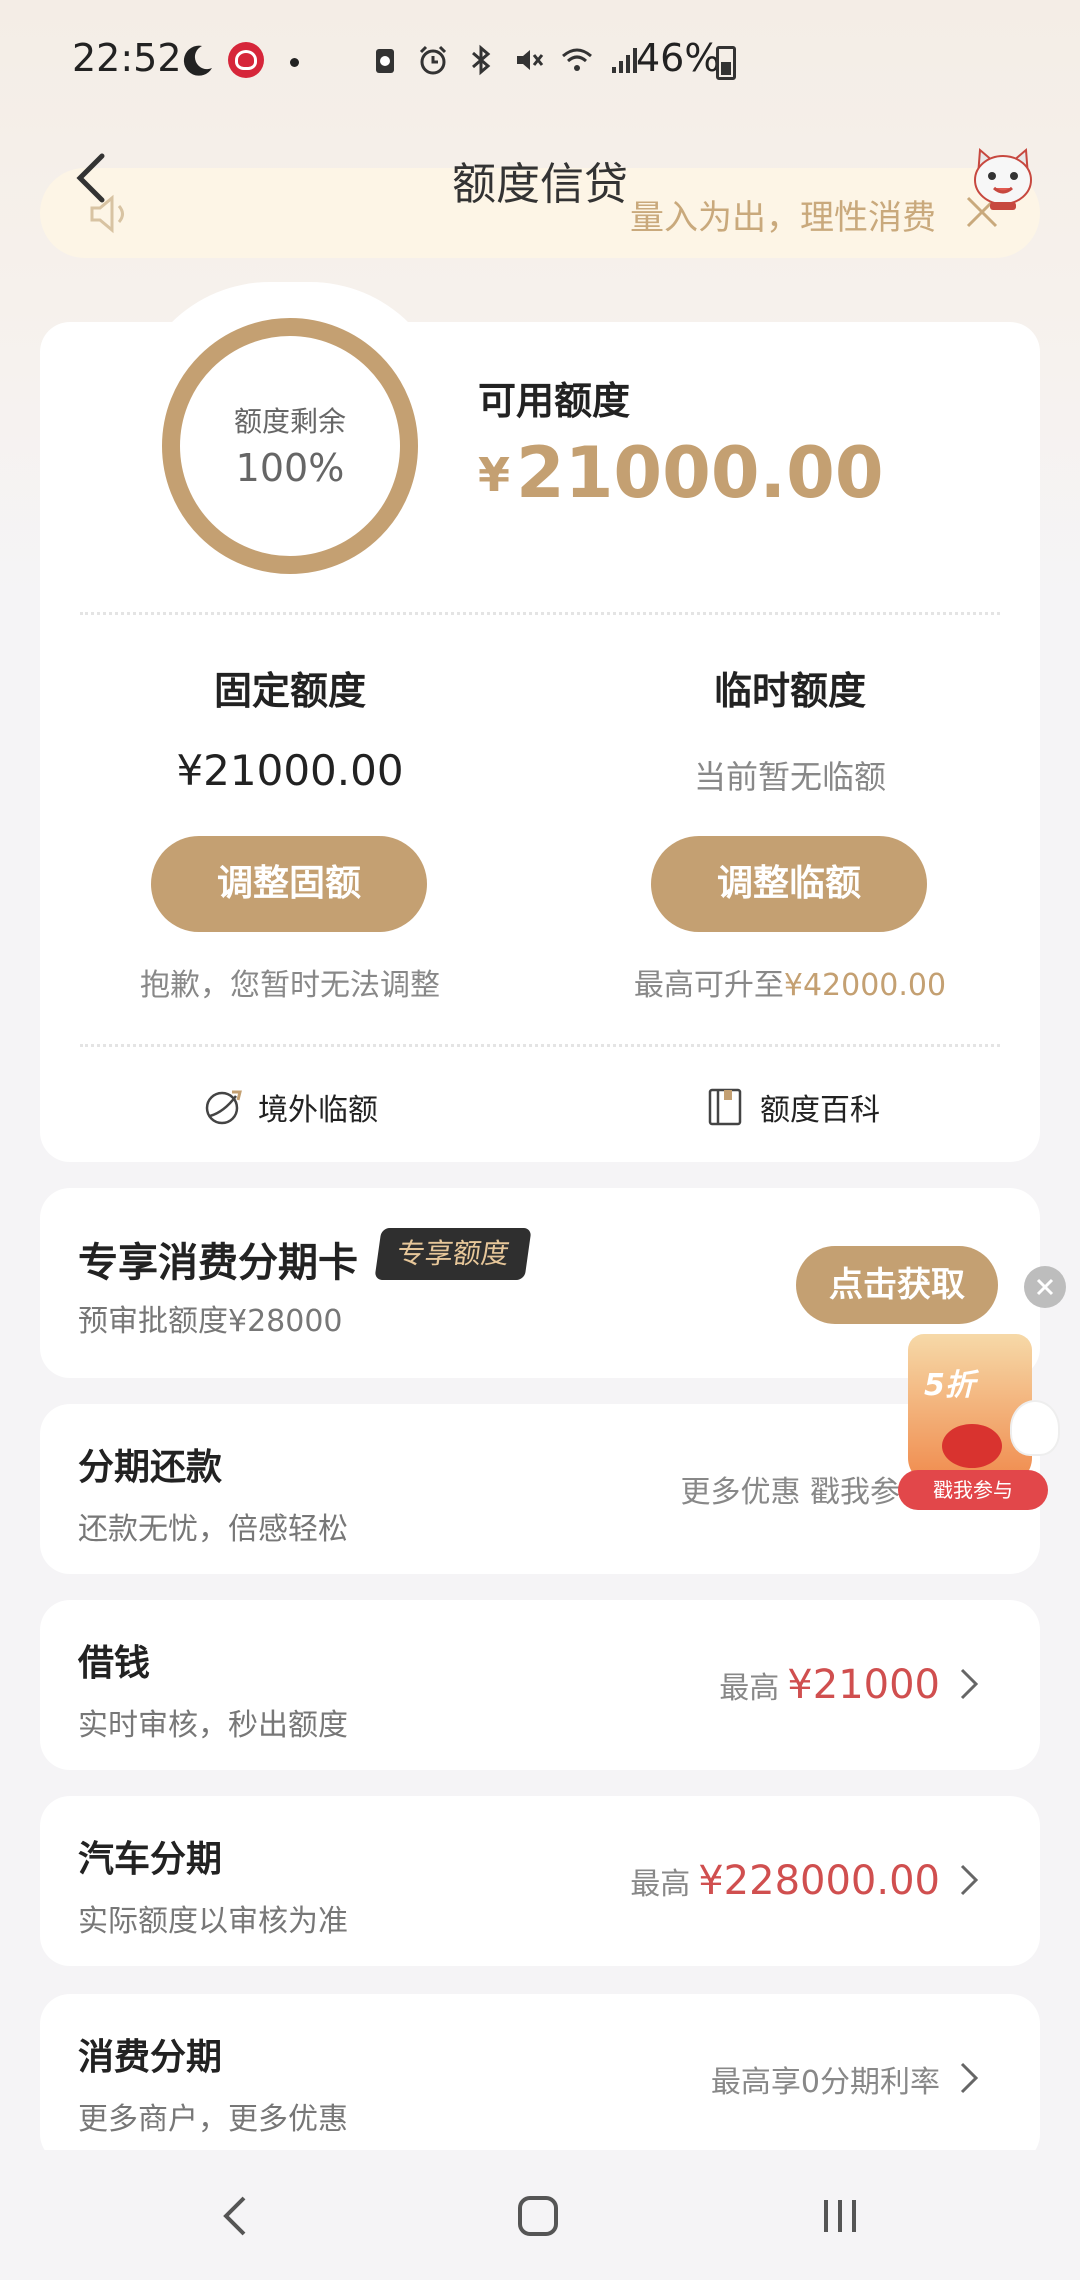 The width and height of the screenshot is (1080, 2280). I want to click on battery-percent: 46%, so click(678, 58).